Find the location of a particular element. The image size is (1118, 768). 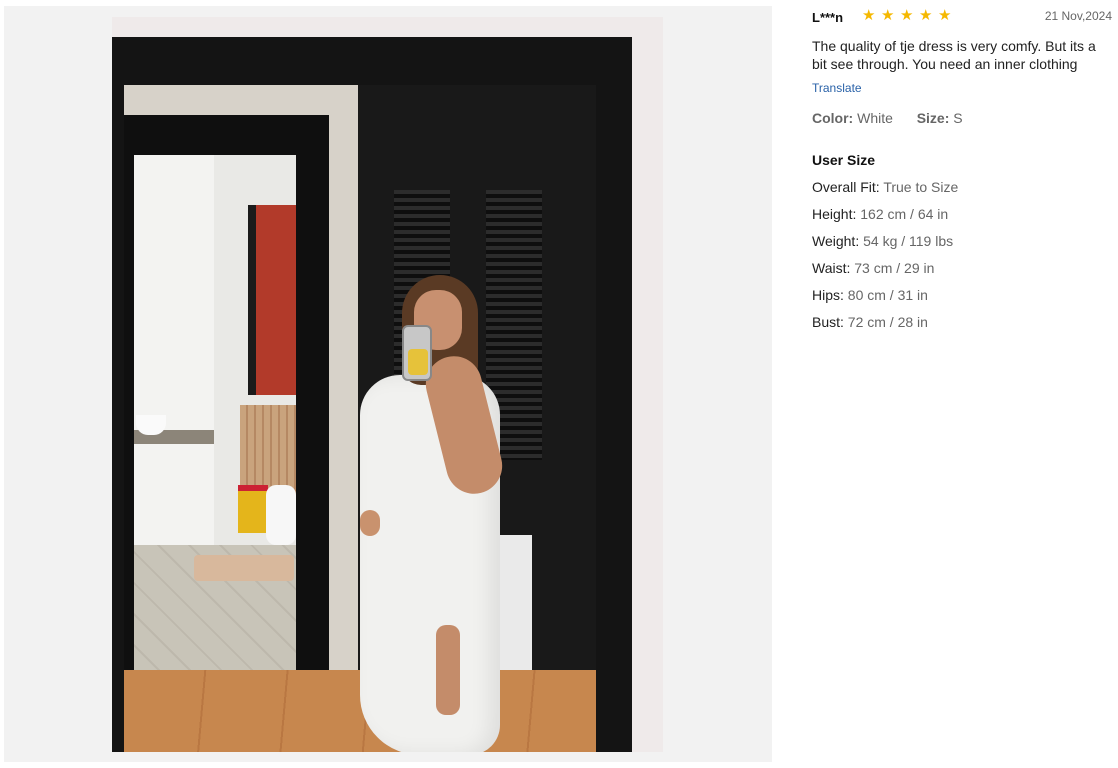

size-row-weight: Weight: 54 kg / 119 lbs is located at coordinates (885, 246).